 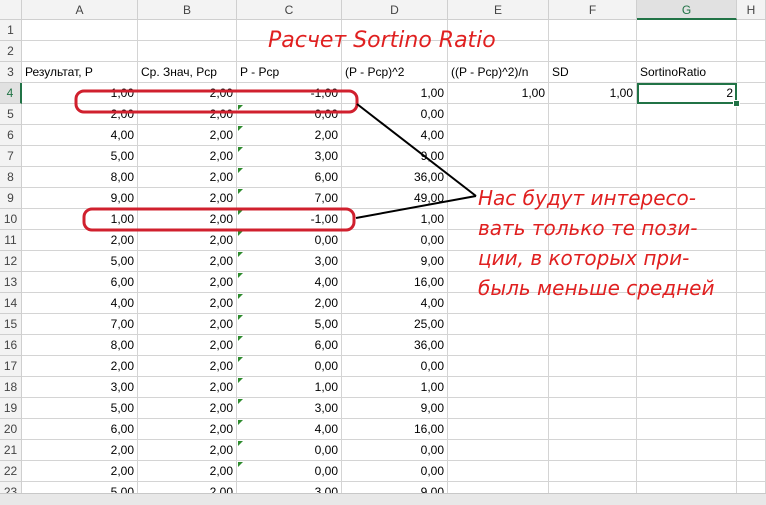 What do you see at coordinates (289, 261) in the screenshot?
I see `cell-c12: 3,00` at bounding box center [289, 261].